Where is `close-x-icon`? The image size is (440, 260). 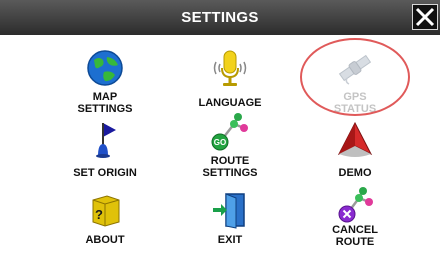
close-x-icon is located at coordinates (425, 17).